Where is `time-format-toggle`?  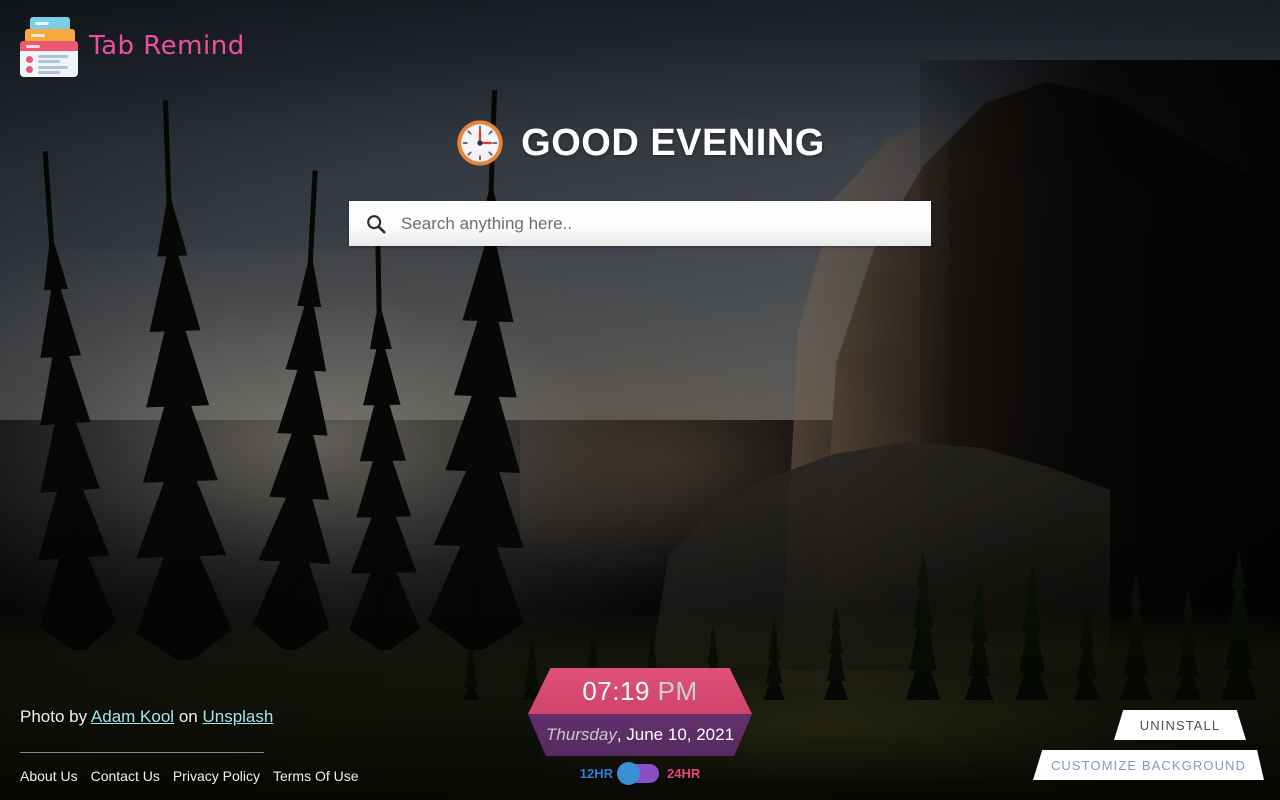 time-format-toggle is located at coordinates (638, 773).